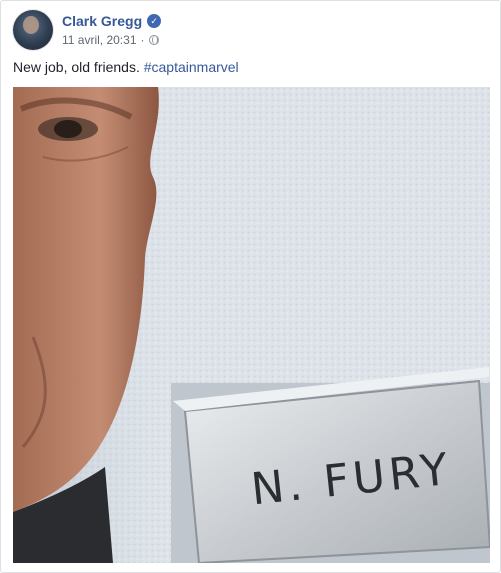 The height and width of the screenshot is (573, 501). I want to click on post-text: New job, old friends. #captainmarvel, so click(126, 67).